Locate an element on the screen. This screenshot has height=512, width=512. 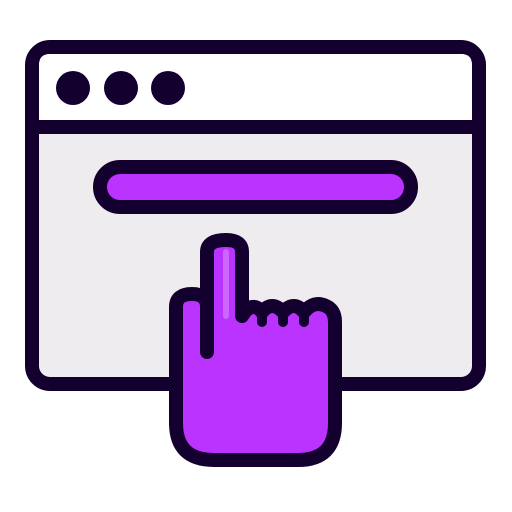
address-bar is located at coordinates (255, 187).